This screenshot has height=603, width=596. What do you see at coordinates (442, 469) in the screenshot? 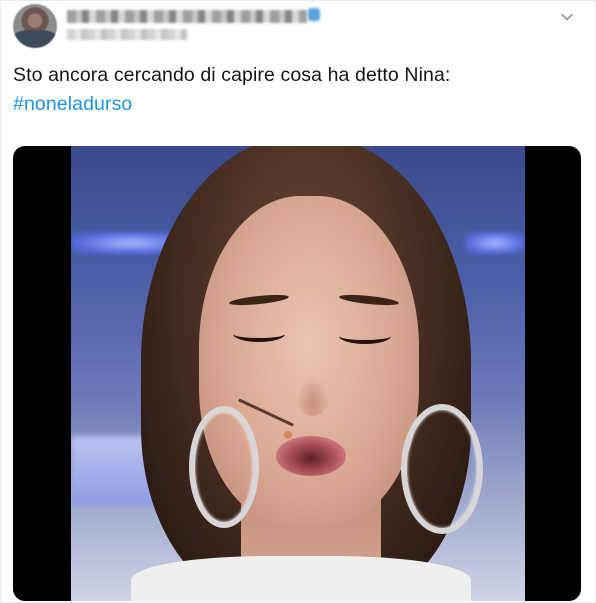
I see `right-earring` at bounding box center [442, 469].